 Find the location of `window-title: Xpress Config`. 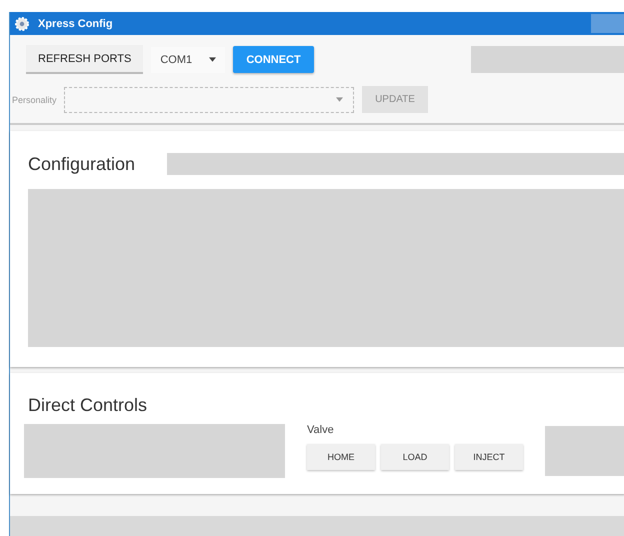

window-title: Xpress Config is located at coordinates (75, 24).